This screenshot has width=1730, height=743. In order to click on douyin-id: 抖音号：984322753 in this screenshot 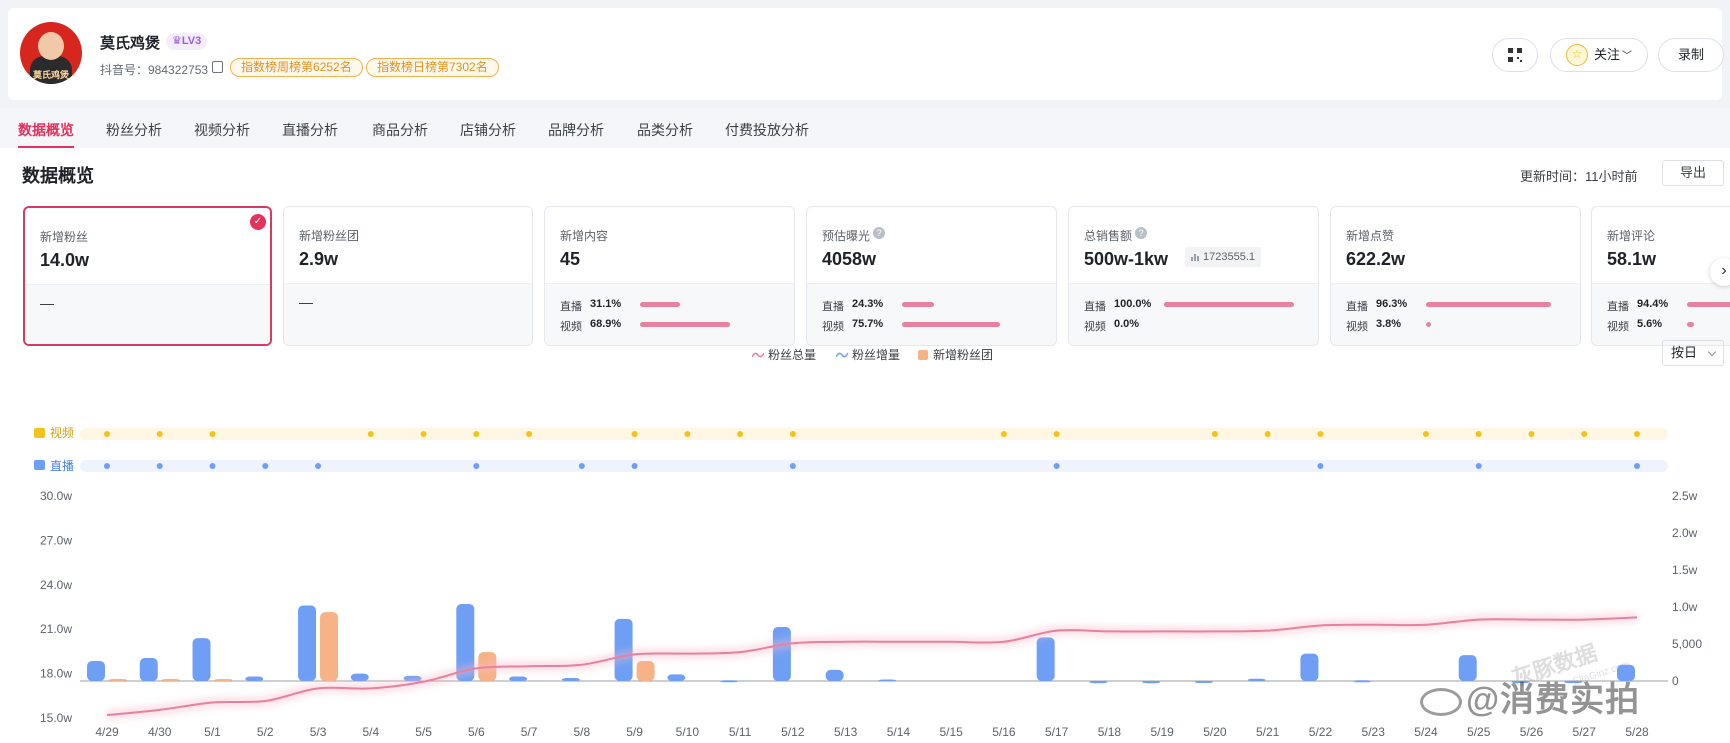, I will do `click(154, 70)`.